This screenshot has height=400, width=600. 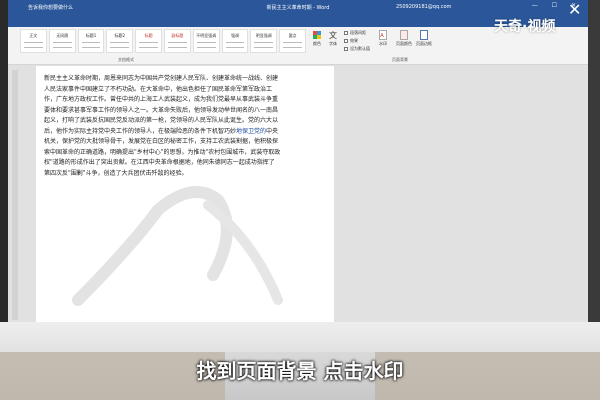 I want to click on highlighted-text: 地保卫党的, so click(x=251, y=131).